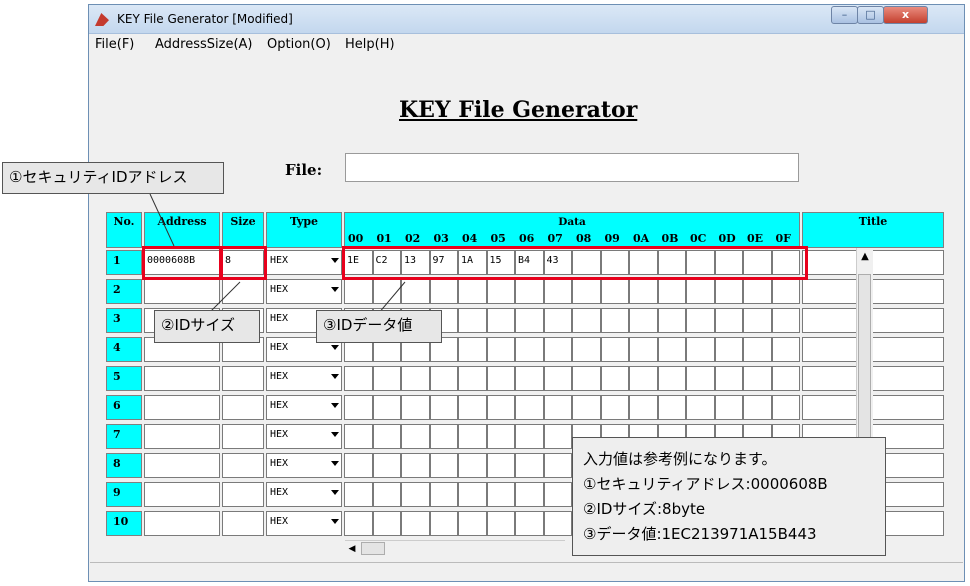 This screenshot has height=586, width=970. Describe the element at coordinates (700, 534) in the screenshot. I see `note-line-4: ③データ値:1EC213971A15B443` at that location.